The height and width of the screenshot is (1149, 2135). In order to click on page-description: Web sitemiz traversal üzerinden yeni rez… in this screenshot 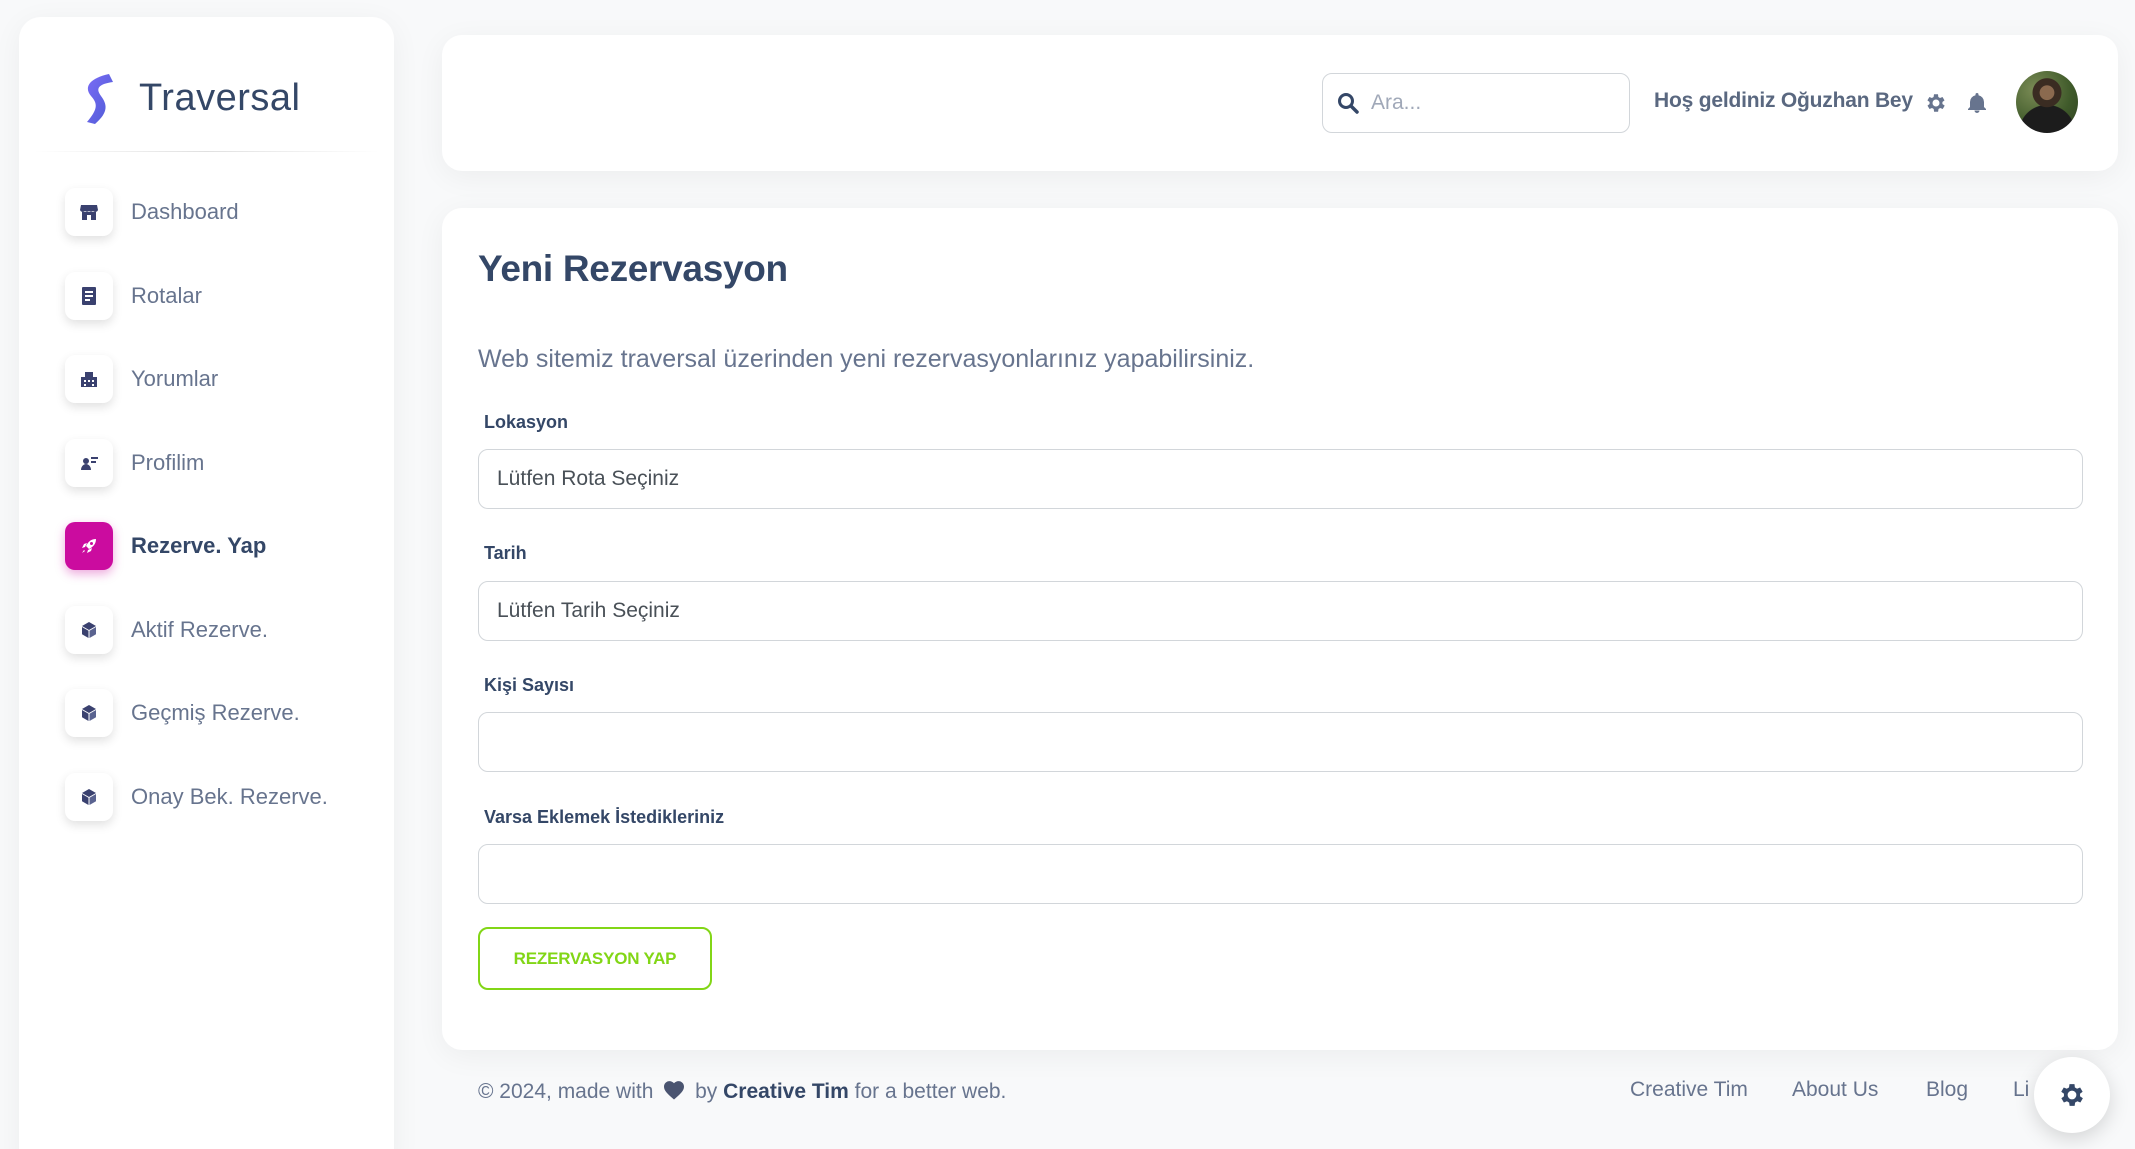, I will do `click(866, 359)`.